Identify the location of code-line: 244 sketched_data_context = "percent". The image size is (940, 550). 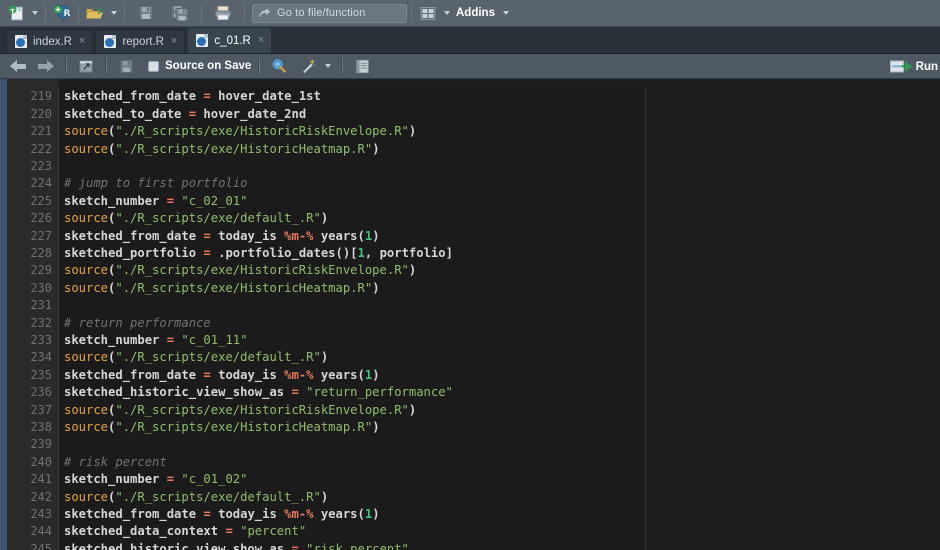
(470, 531).